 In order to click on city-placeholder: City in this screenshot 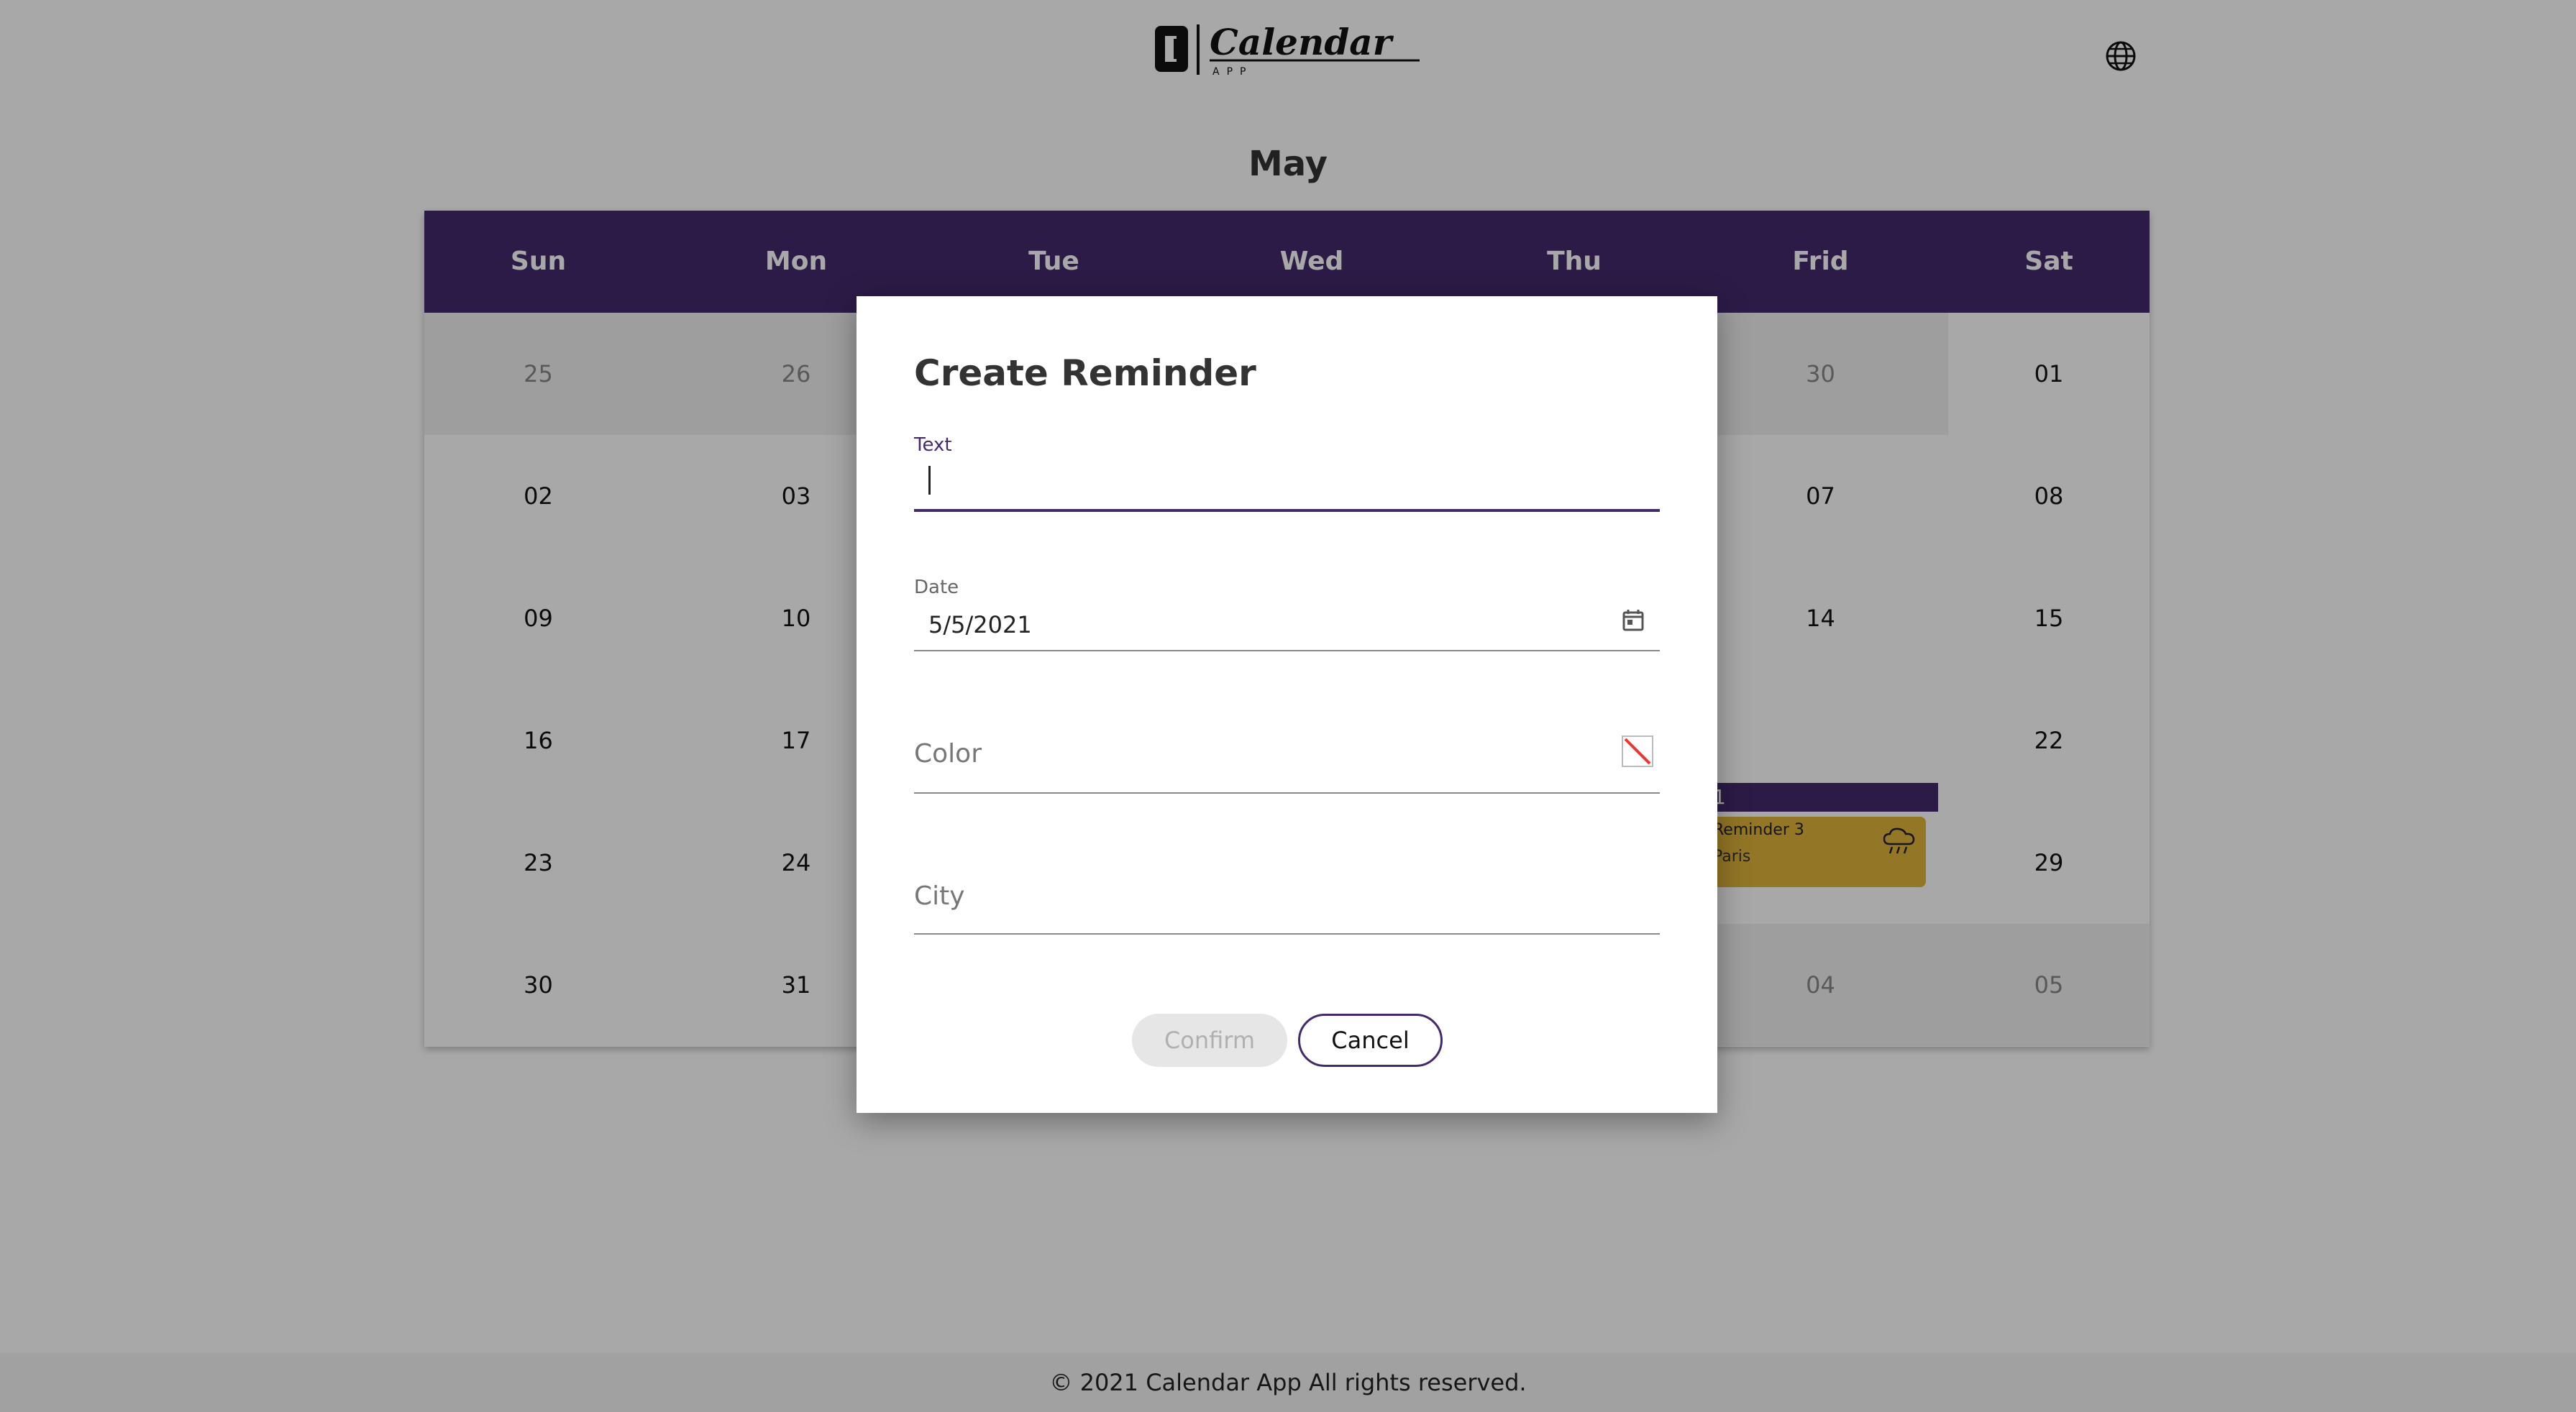, I will do `click(939, 896)`.